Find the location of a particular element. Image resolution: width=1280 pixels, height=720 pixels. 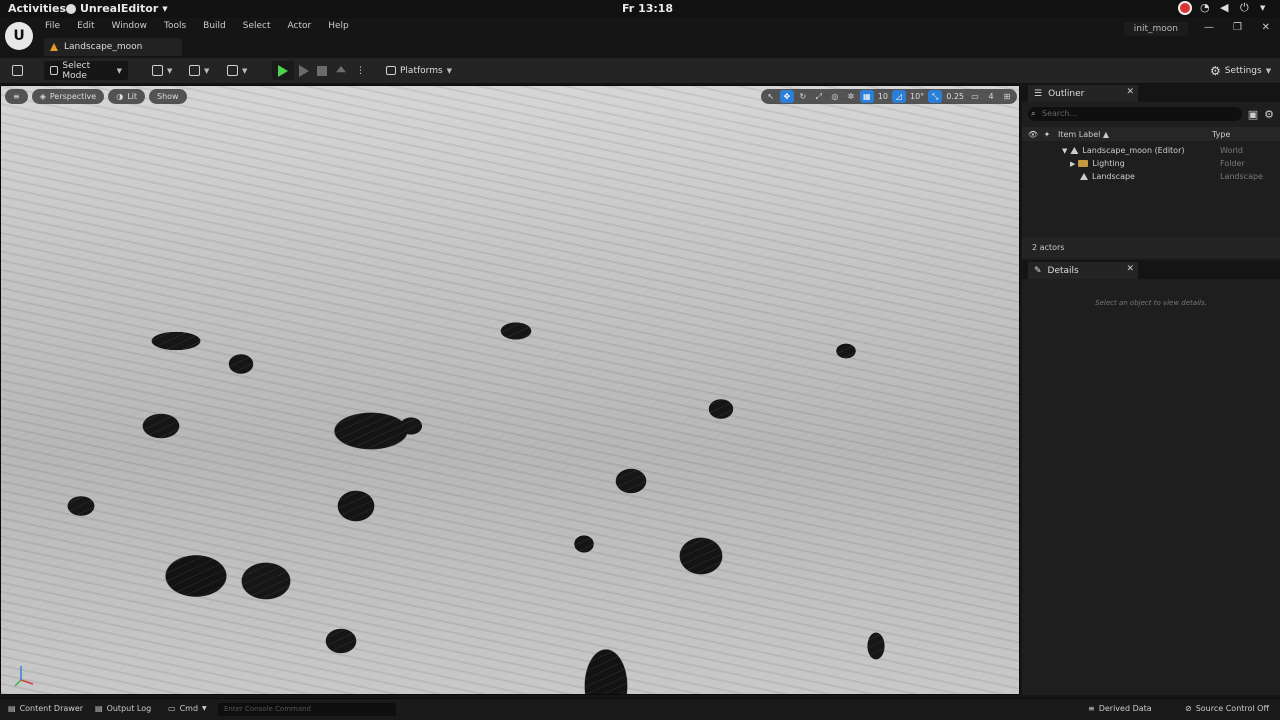

tab-details: ✎ Details ✕ is located at coordinates (1083, 270).